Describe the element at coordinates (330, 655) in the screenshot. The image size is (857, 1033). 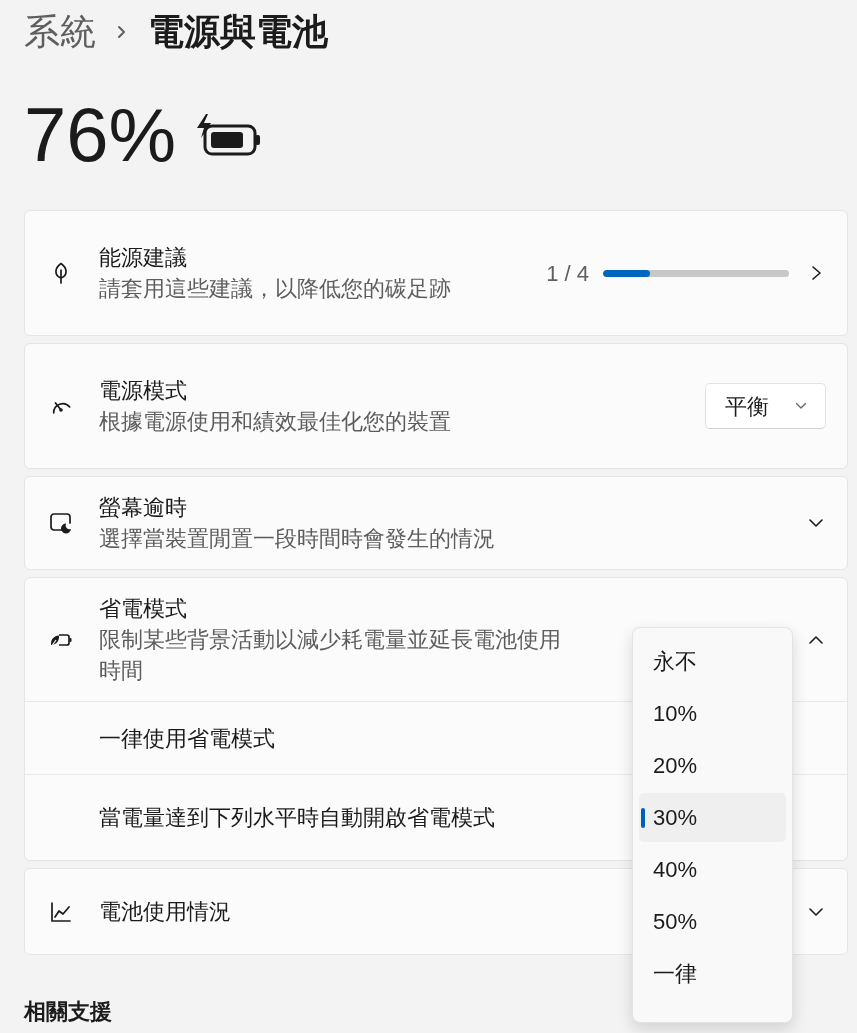
I see `setting-description: 限制某些背景活動以減少耗電量並延長電池使用時間` at that location.